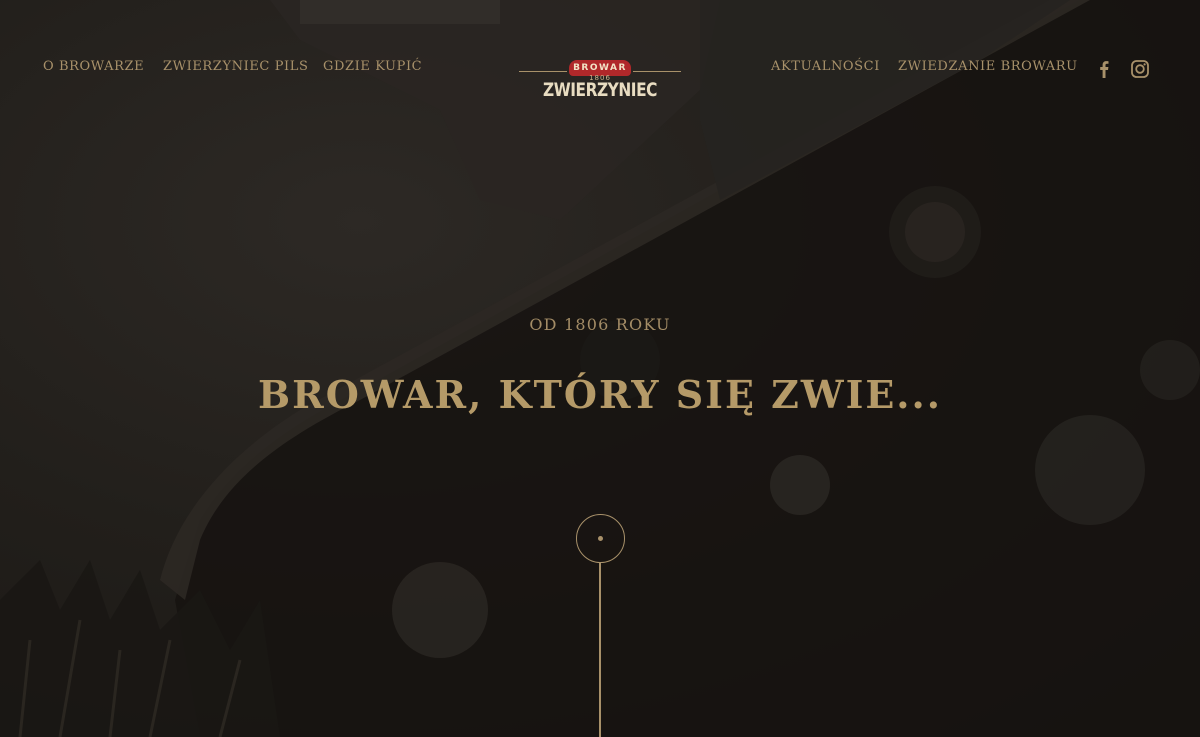 The width and height of the screenshot is (1200, 737). I want to click on scroll-dot-icon, so click(600, 538).